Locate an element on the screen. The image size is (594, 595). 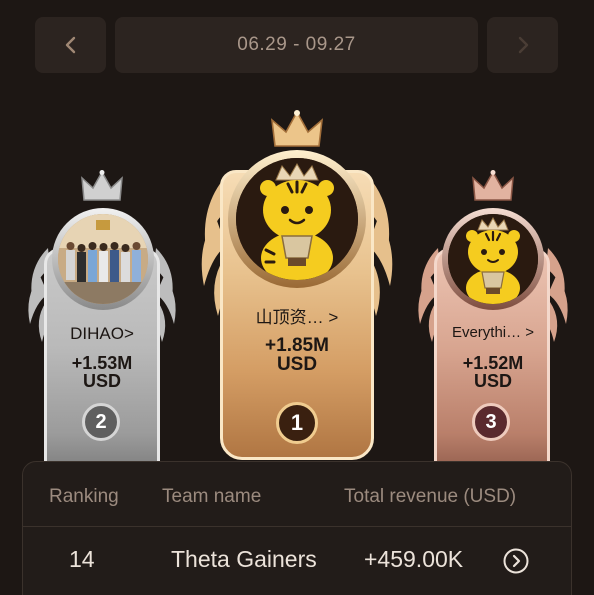
row-total-revenue: +459.00K is located at coordinates (414, 559).